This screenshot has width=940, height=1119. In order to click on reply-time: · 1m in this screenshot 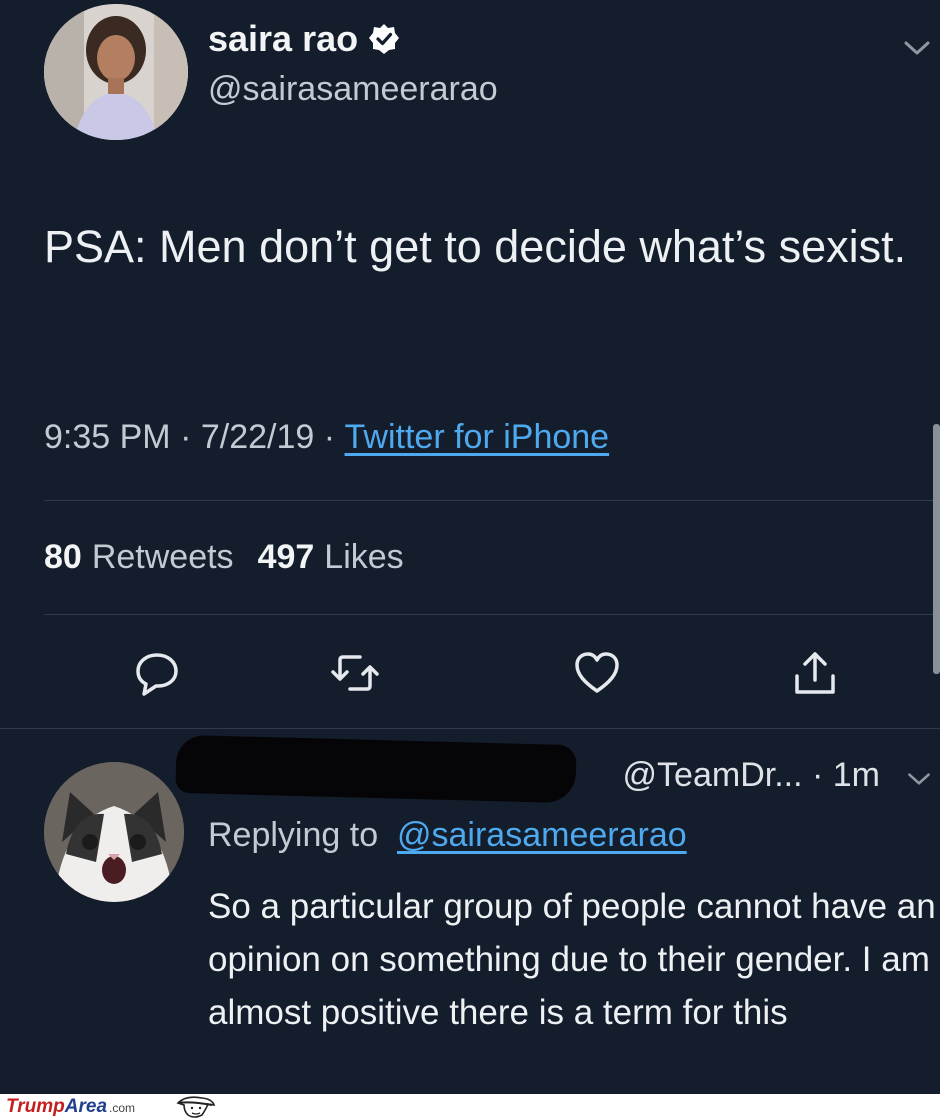, I will do `click(846, 775)`.